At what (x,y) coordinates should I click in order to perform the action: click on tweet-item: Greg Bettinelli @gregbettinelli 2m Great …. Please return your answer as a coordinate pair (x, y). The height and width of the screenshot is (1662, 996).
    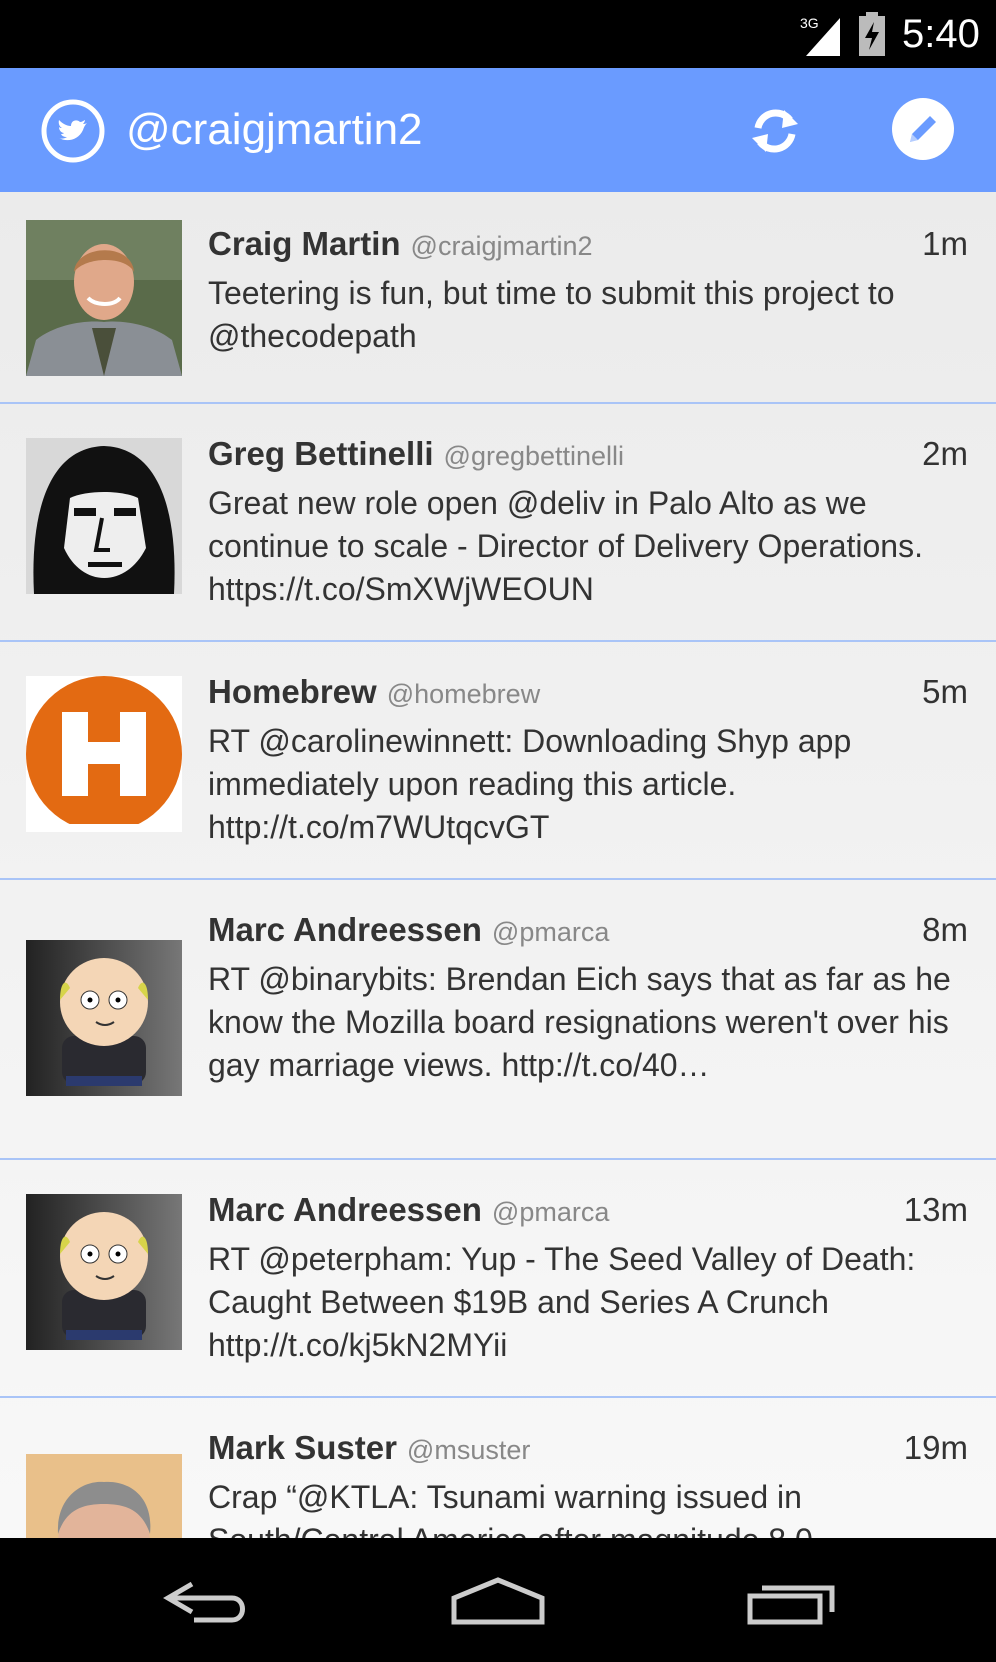
    Looking at the image, I should click on (498, 522).